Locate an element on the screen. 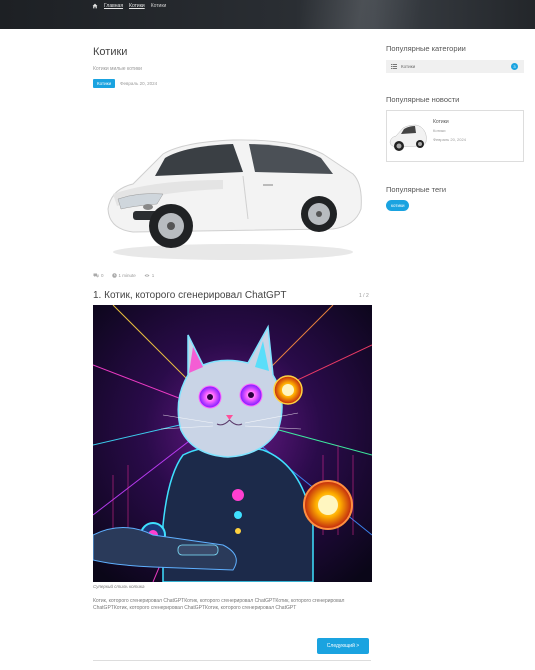  category-badge: Котики is located at coordinates (104, 83).